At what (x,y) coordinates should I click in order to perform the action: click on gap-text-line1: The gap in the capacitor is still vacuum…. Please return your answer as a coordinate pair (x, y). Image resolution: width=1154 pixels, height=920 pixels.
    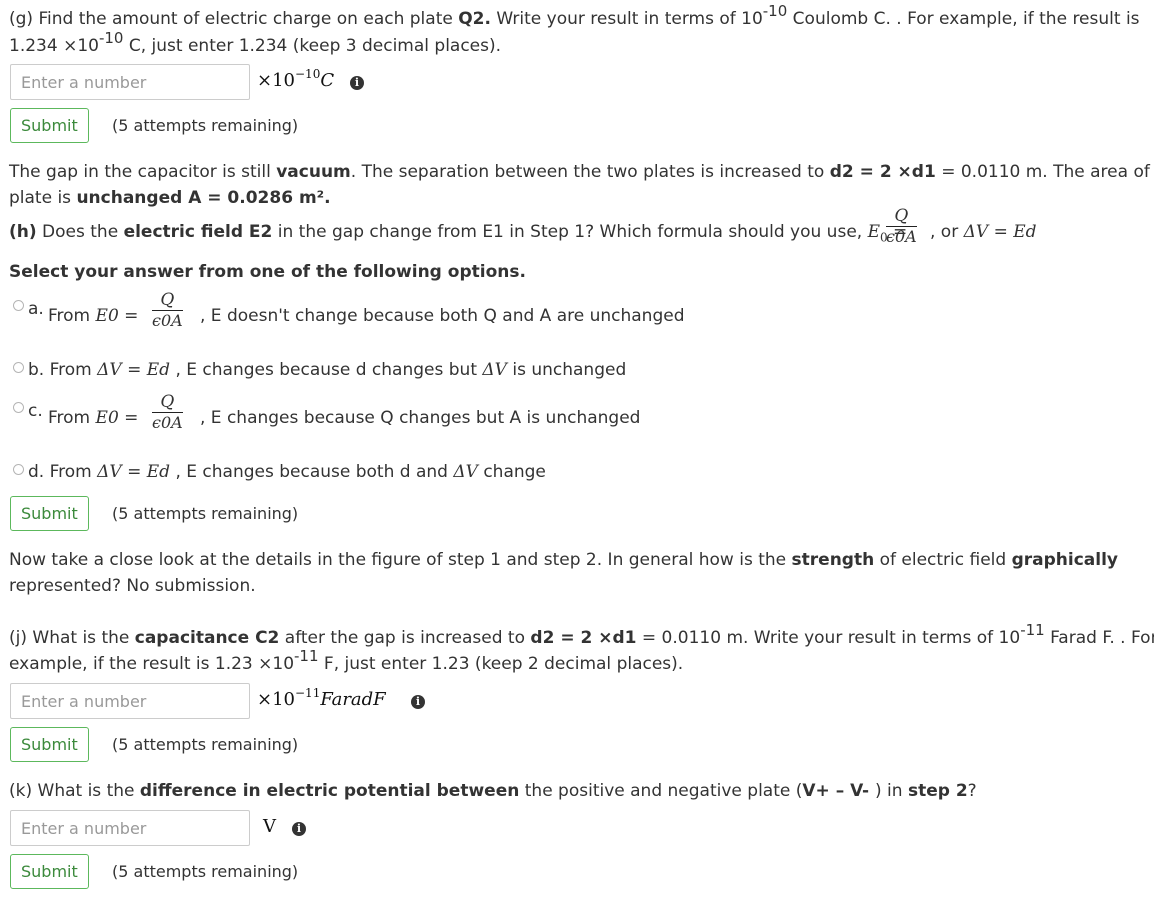
    Looking at the image, I should click on (581, 172).